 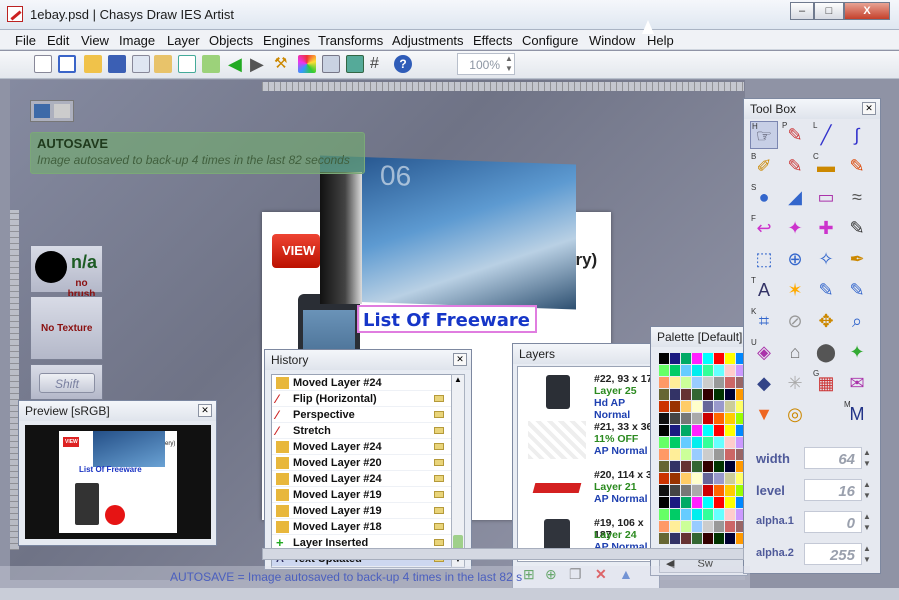 What do you see at coordinates (550, 40) in the screenshot?
I see `menu-configure: Configure` at bounding box center [550, 40].